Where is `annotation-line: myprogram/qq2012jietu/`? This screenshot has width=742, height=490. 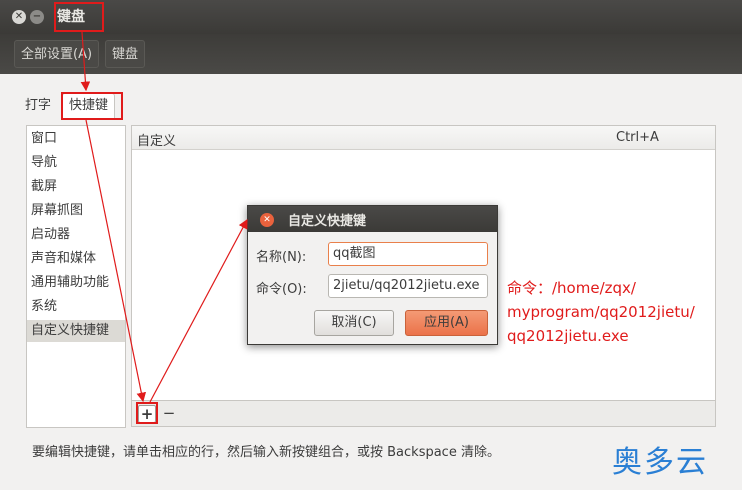 annotation-line: myprogram/qq2012jietu/ is located at coordinates (601, 312).